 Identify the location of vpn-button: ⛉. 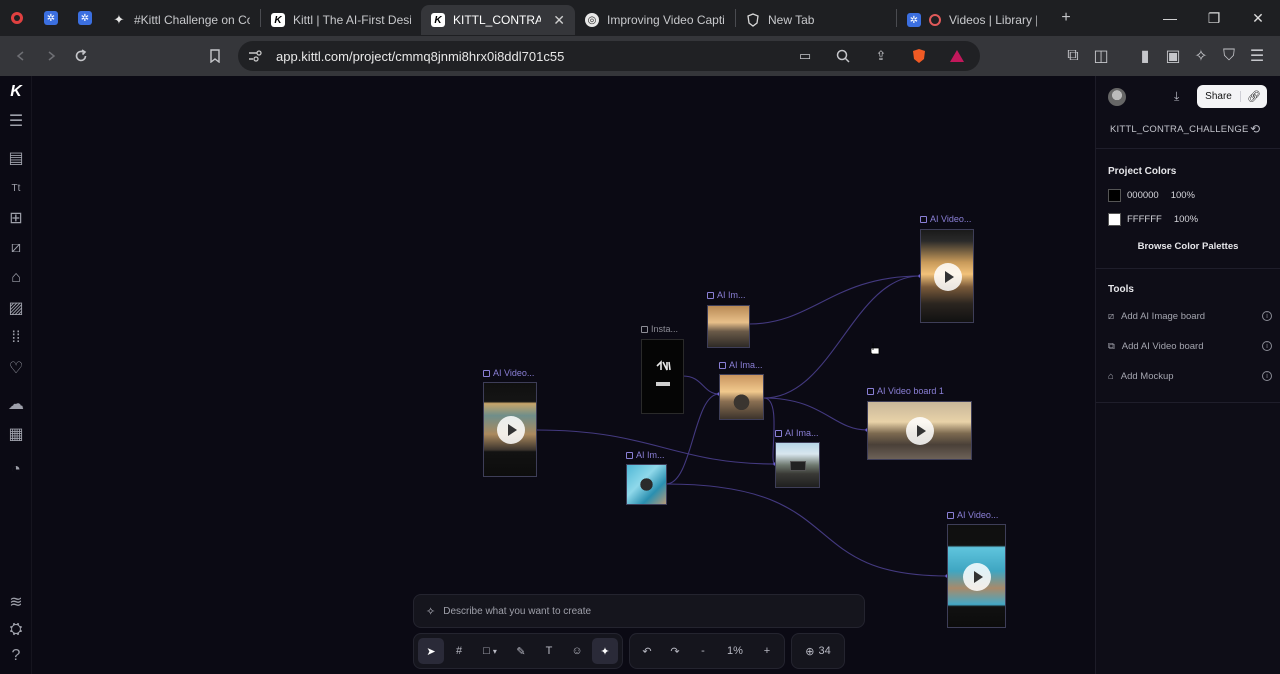
(1229, 56).